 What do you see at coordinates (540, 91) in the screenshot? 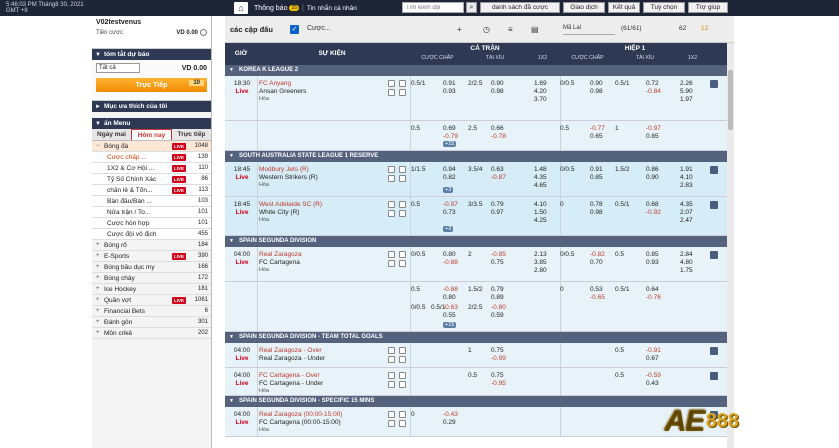
I see `odds-cell: 4.20` at bounding box center [540, 91].